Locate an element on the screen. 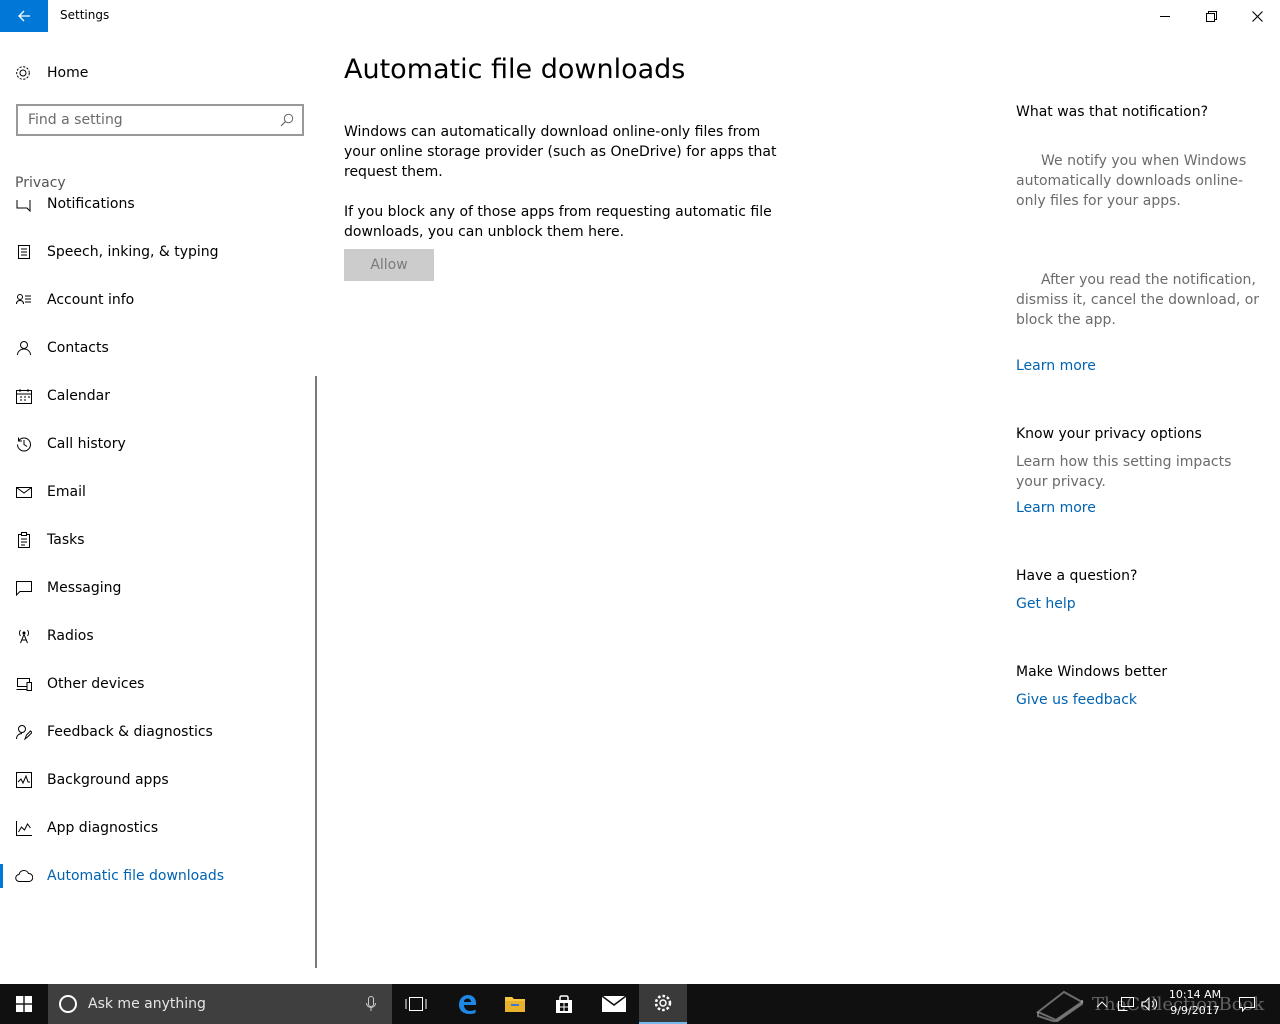 This screenshot has height=1024, width=1280. sidebar-item-label: Other devices is located at coordinates (96, 684).